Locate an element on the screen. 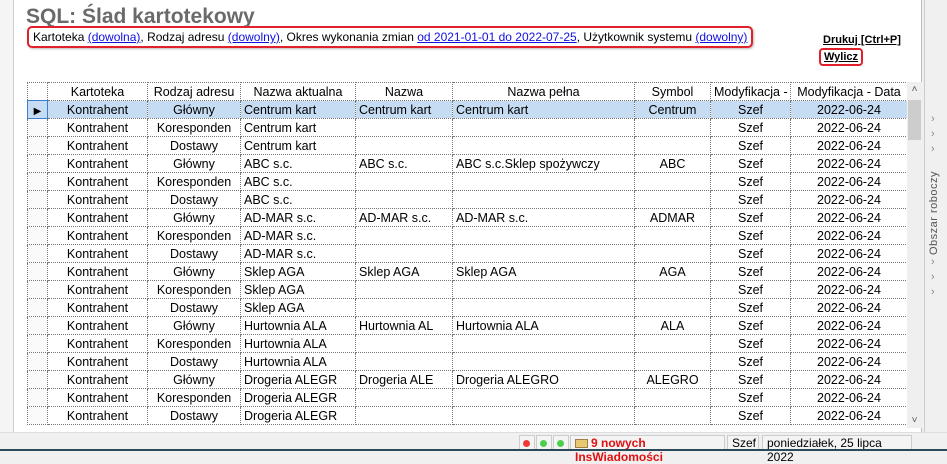 The width and height of the screenshot is (947, 464). vertical-scrollbar: ˄ ˅ is located at coordinates (914, 255).